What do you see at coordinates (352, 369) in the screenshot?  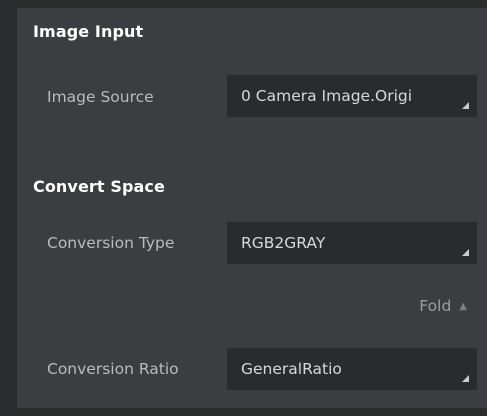 I see `conversion-ratio-dropdown: GeneralRatio` at bounding box center [352, 369].